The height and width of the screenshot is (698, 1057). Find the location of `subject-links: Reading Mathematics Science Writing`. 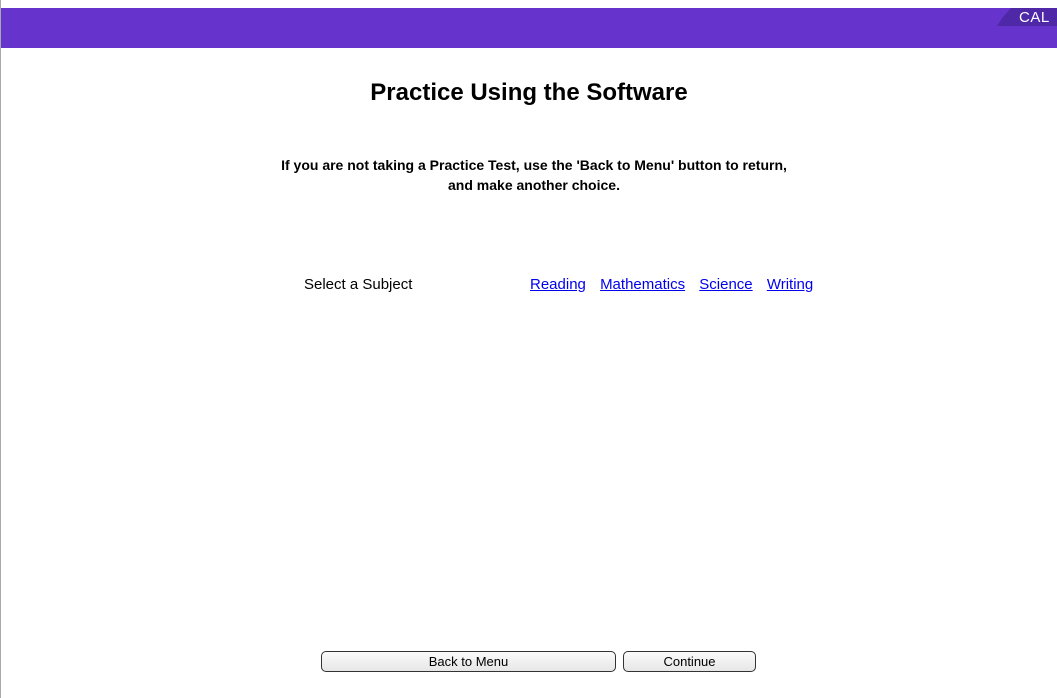

subject-links: Reading Mathematics Science Writing is located at coordinates (676, 284).